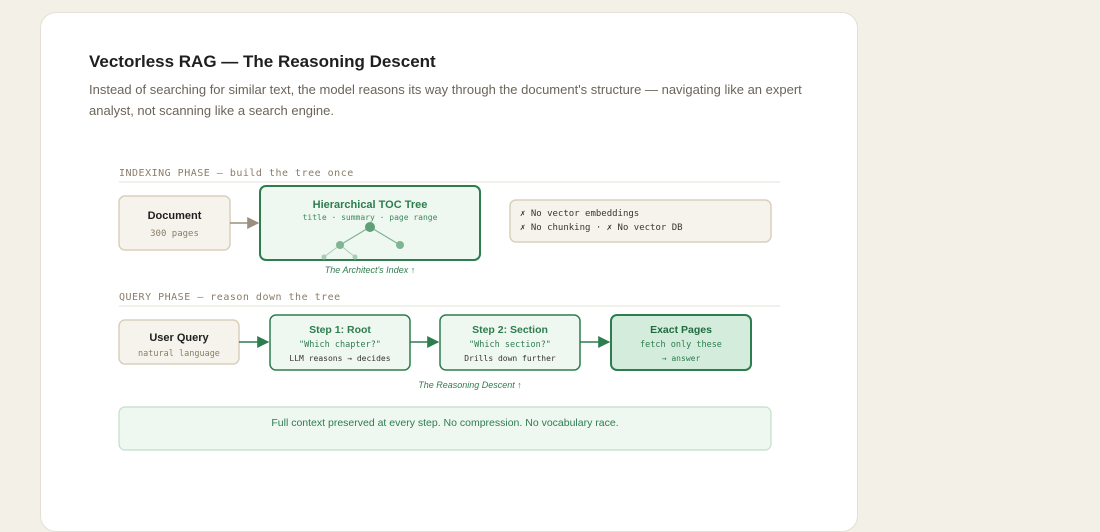 The height and width of the screenshot is (532, 1100). What do you see at coordinates (579, 214) in the screenshot?
I see `note-line-1: ✗ No vector embeddings` at bounding box center [579, 214].